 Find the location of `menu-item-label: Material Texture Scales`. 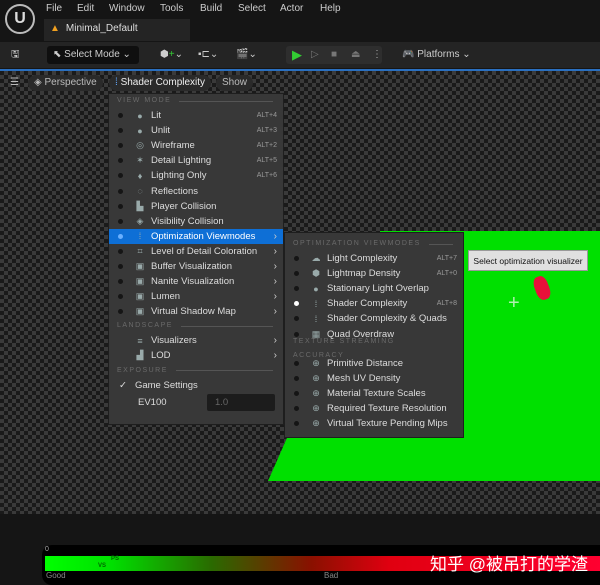

menu-item-label: Material Texture Scales is located at coordinates (376, 393).